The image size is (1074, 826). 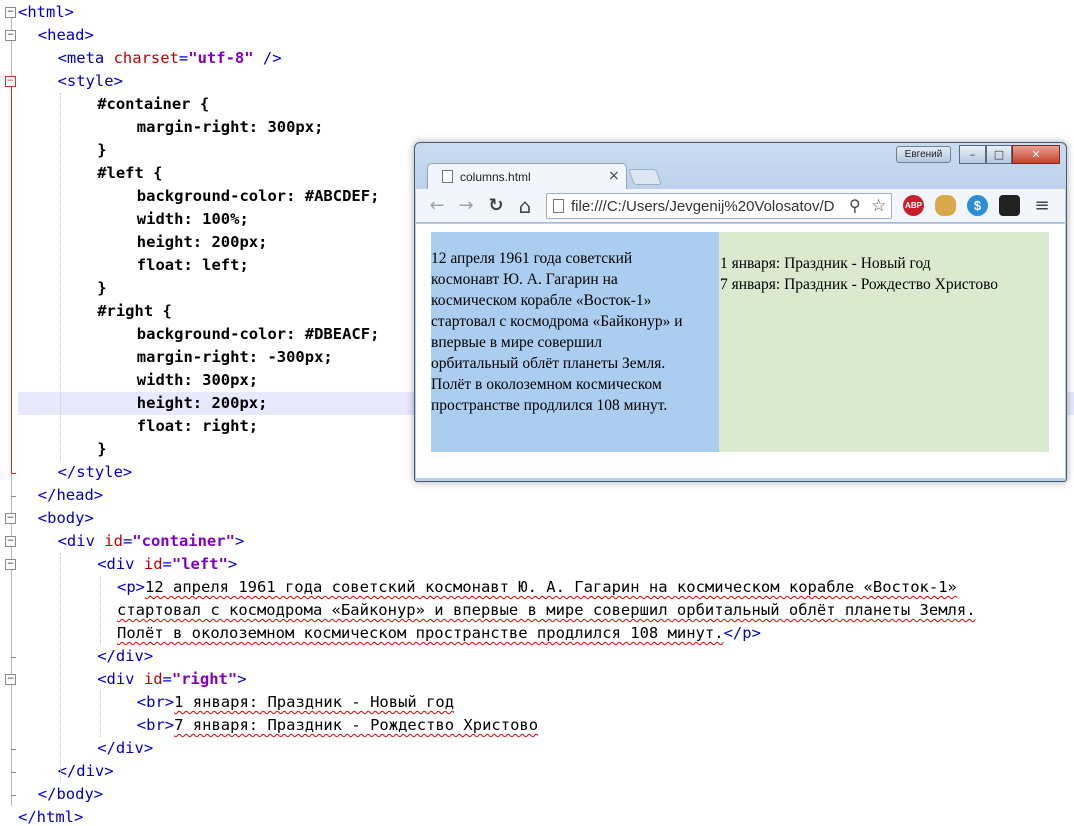 I want to click on gutter-guide, so click(x=11, y=274).